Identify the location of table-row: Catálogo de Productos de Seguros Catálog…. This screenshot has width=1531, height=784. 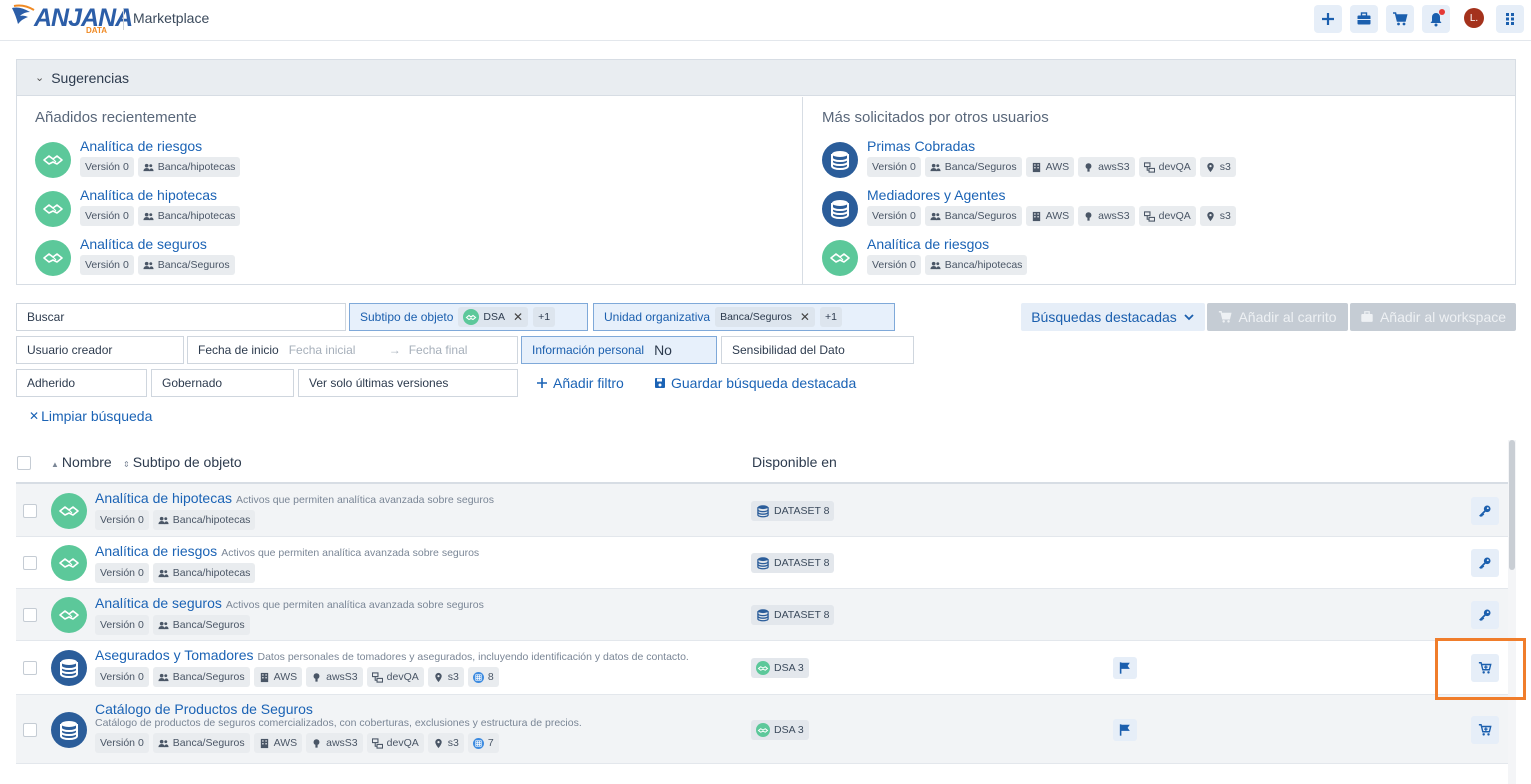
(762, 729).